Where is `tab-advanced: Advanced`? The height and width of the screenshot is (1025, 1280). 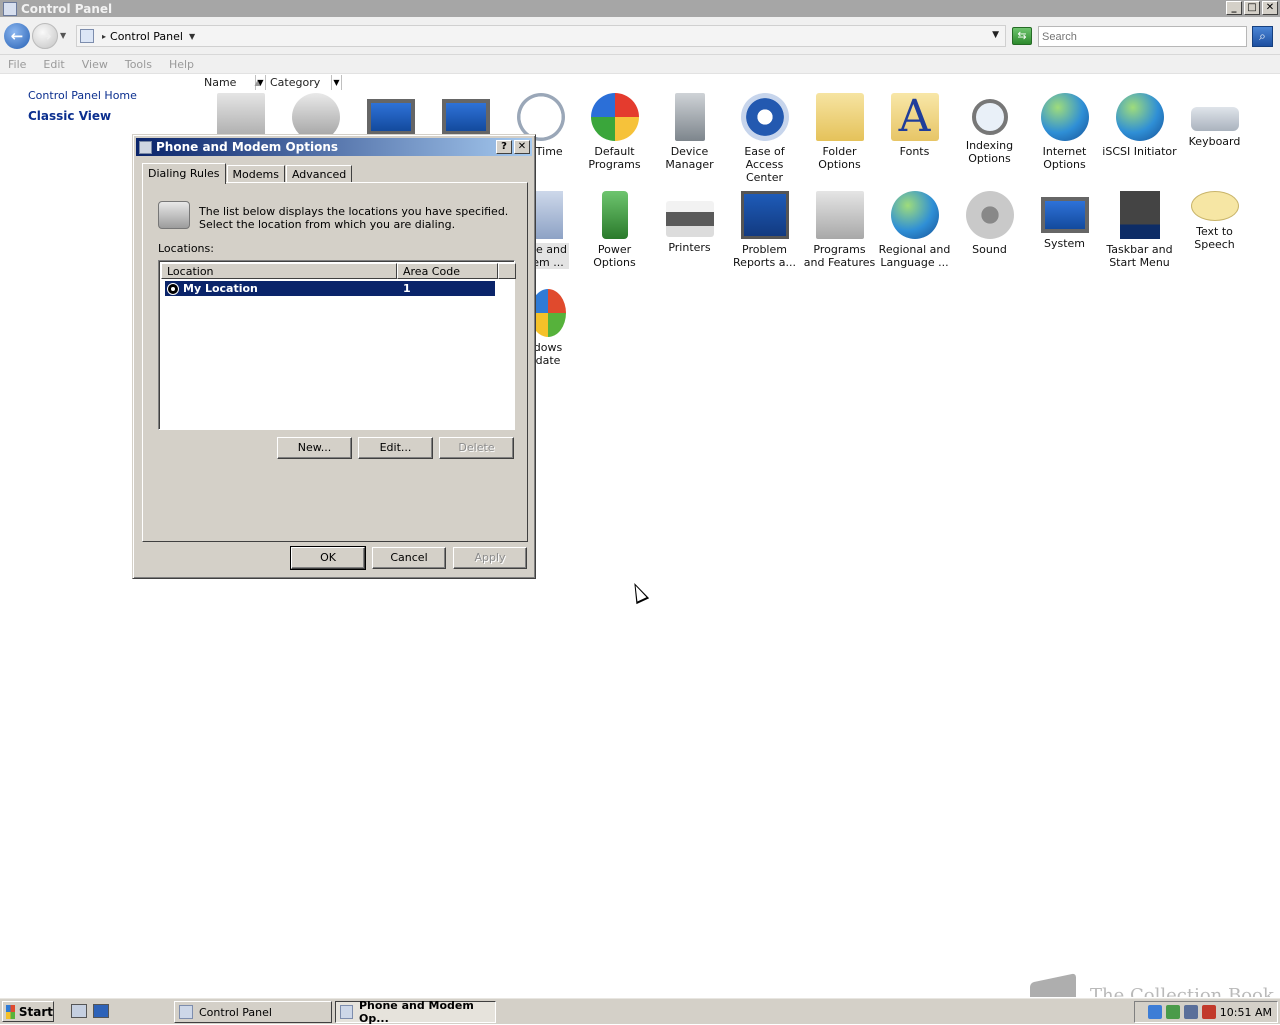
tab-advanced: Advanced is located at coordinates (319, 174).